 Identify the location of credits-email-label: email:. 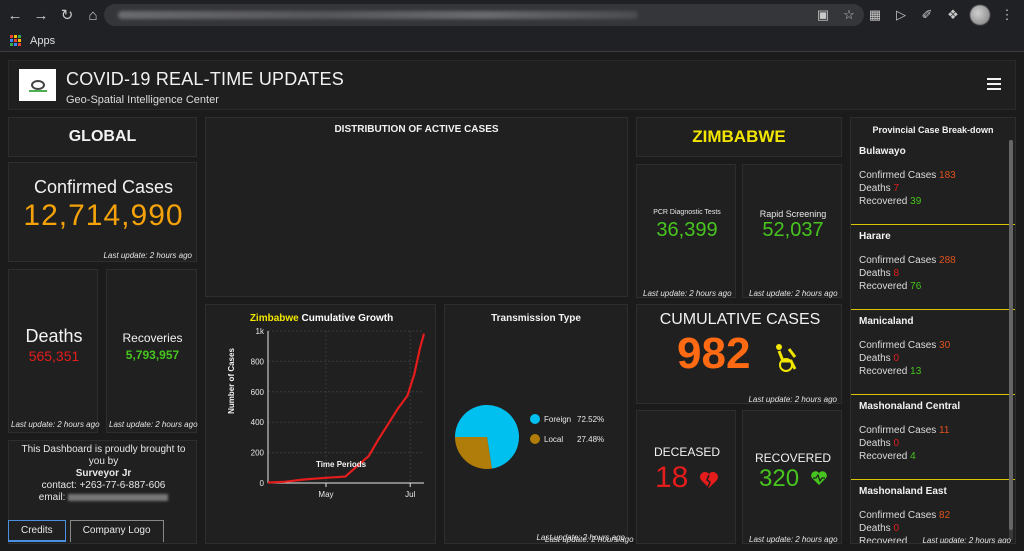
(52, 497).